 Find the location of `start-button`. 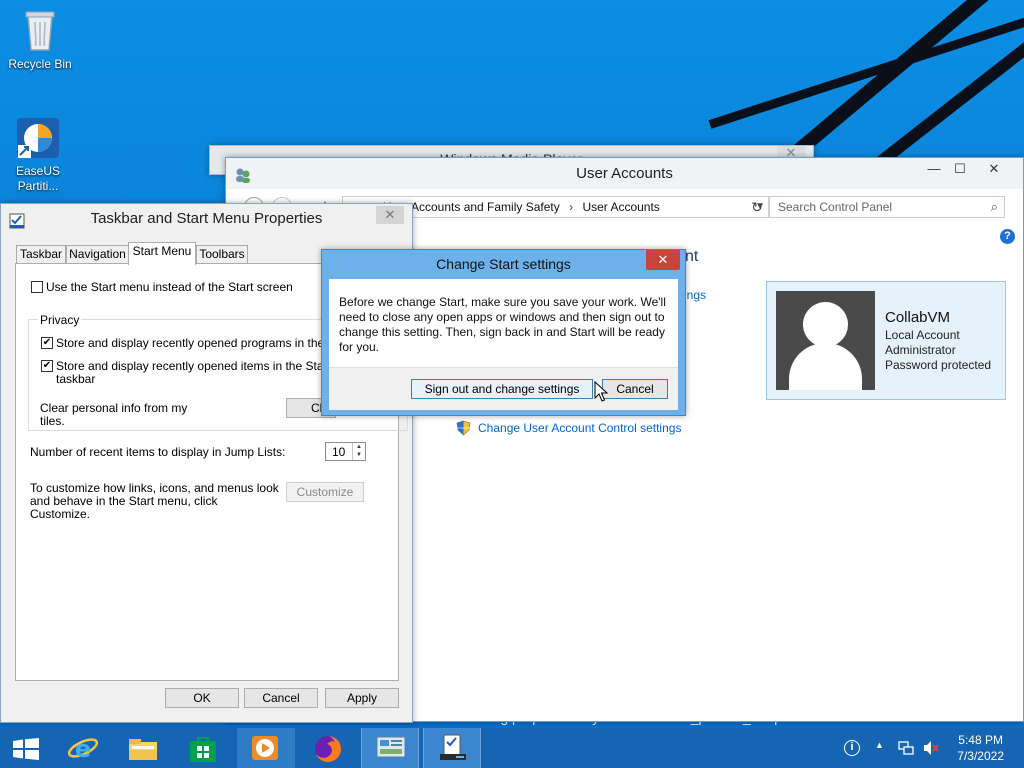

start-button is located at coordinates (29, 748).